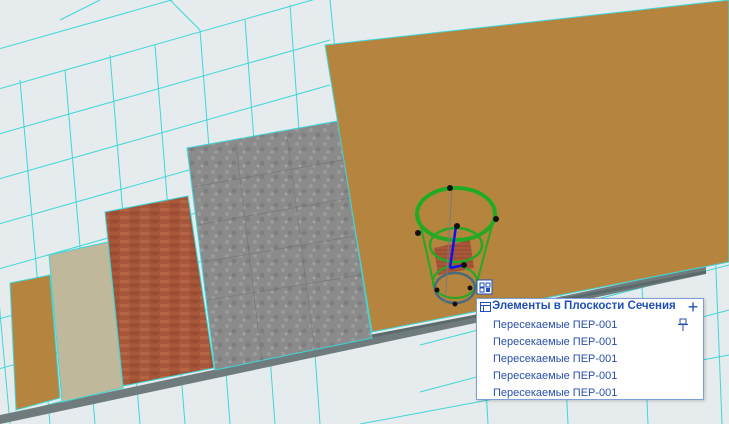 The image size is (729, 424). What do you see at coordinates (484, 287) in the screenshot?
I see `element-settings-icon` at bounding box center [484, 287].